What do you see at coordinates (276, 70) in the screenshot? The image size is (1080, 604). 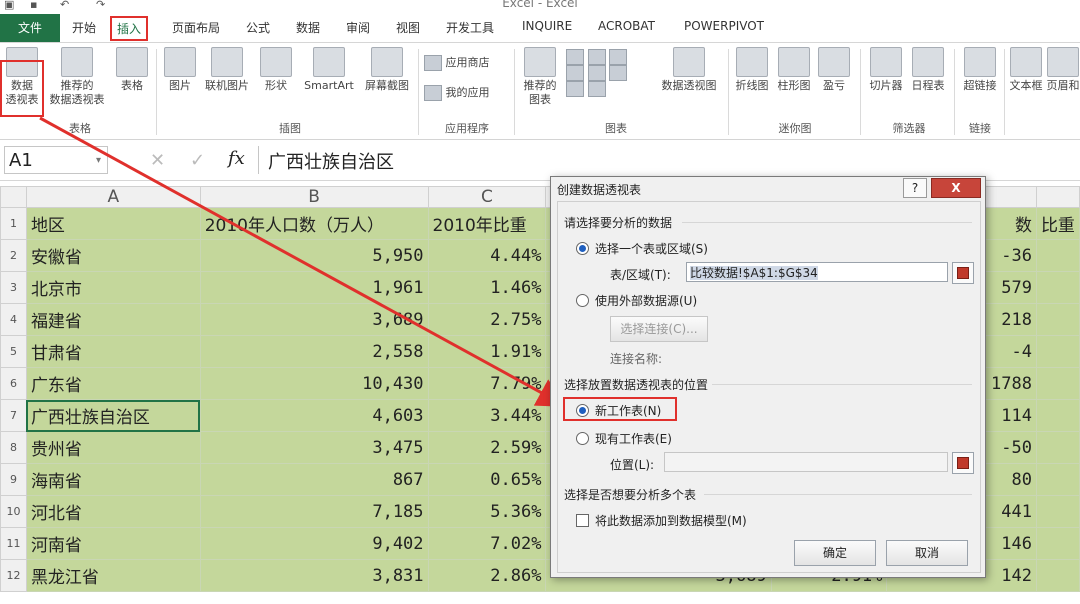 I see `shapes-button: 形状` at bounding box center [276, 70].